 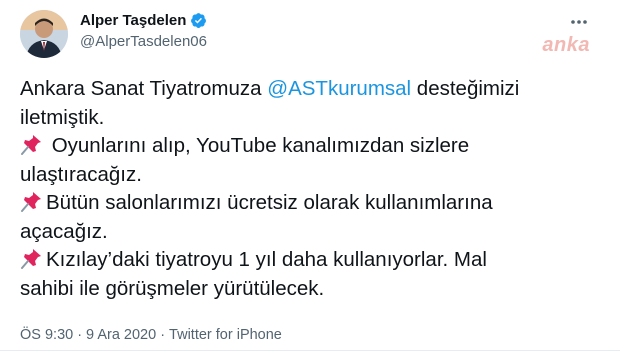 I want to click on tweet-line: ulaştıracağız., so click(x=81, y=174).